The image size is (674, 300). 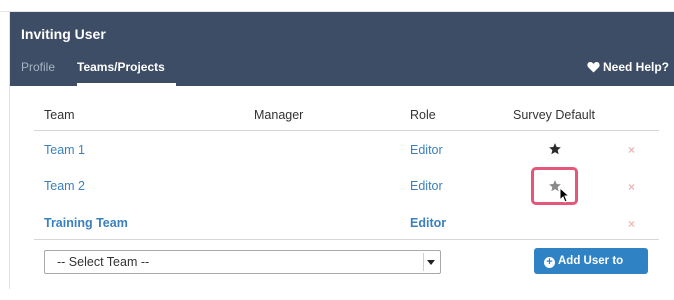 I want to click on column-header-team: Team, so click(x=59, y=115).